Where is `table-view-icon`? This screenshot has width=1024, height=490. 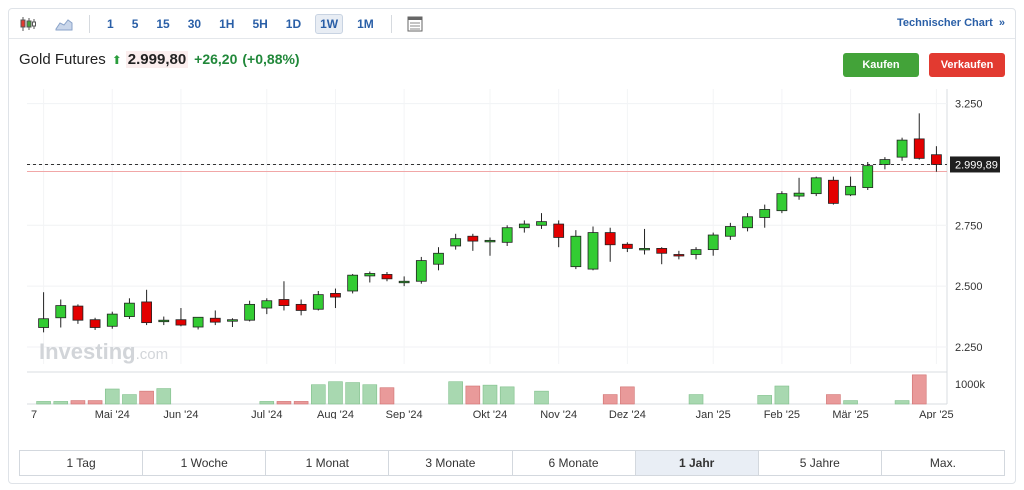
table-view-icon is located at coordinates (415, 24).